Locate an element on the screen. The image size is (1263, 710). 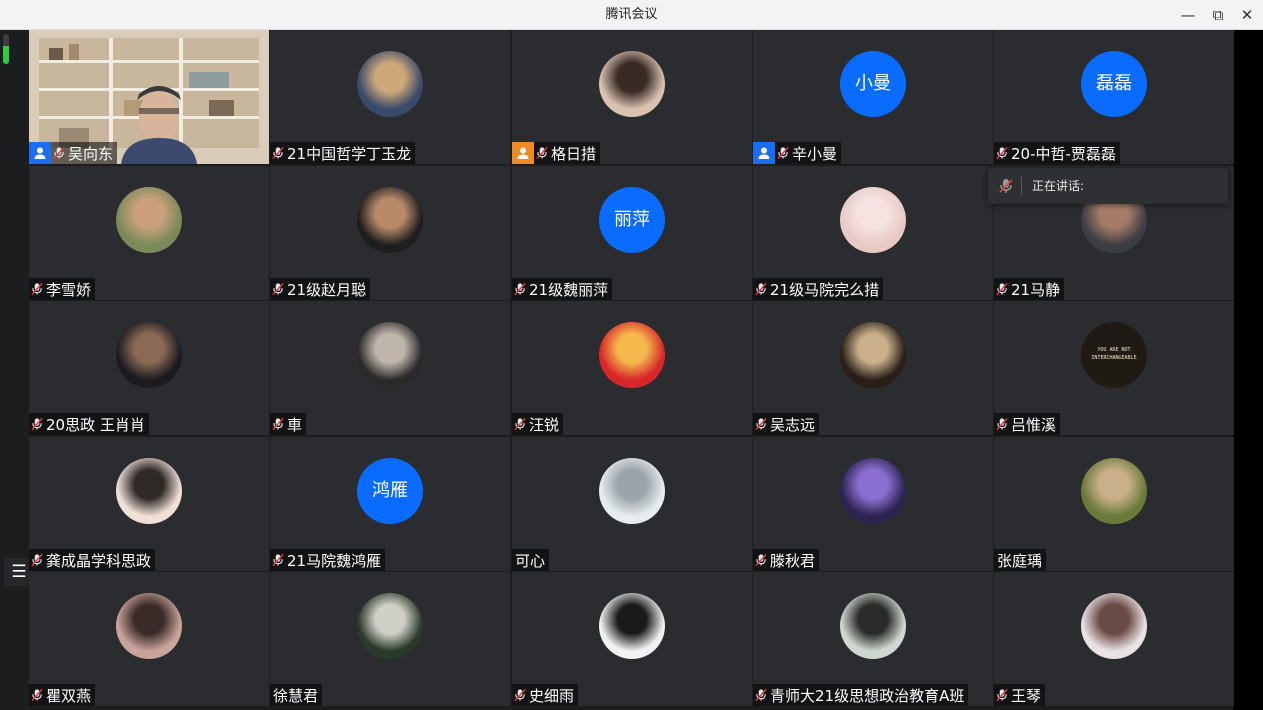
participant-tile: 丽萍 21级魏丽萍 is located at coordinates (632, 233).